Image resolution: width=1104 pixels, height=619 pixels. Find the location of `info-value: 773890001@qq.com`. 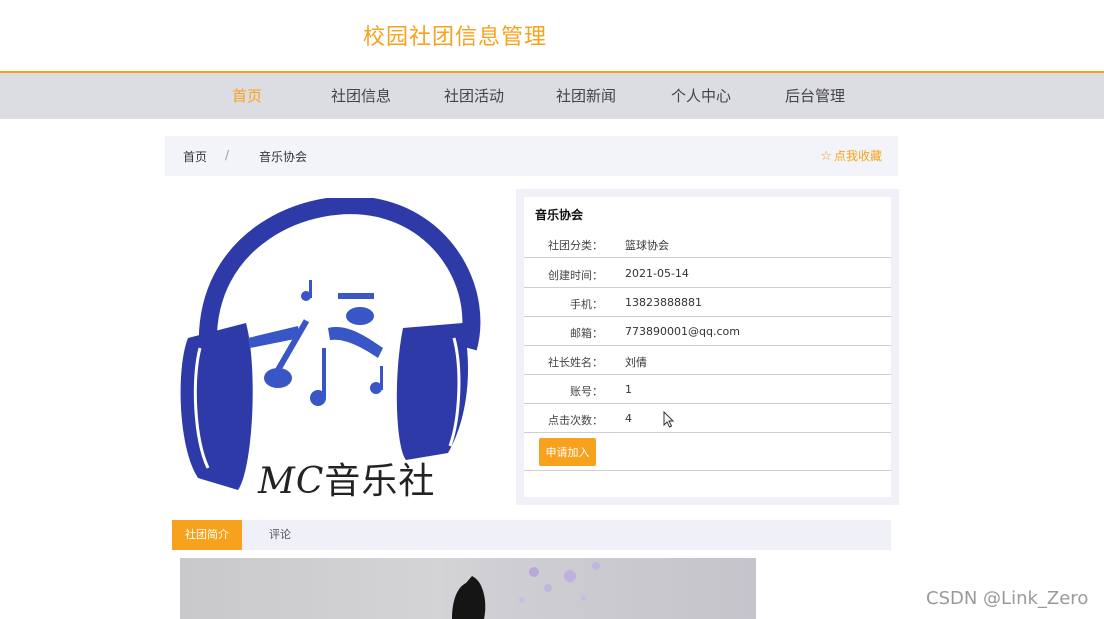

info-value: 773890001@qq.com is located at coordinates (682, 331).